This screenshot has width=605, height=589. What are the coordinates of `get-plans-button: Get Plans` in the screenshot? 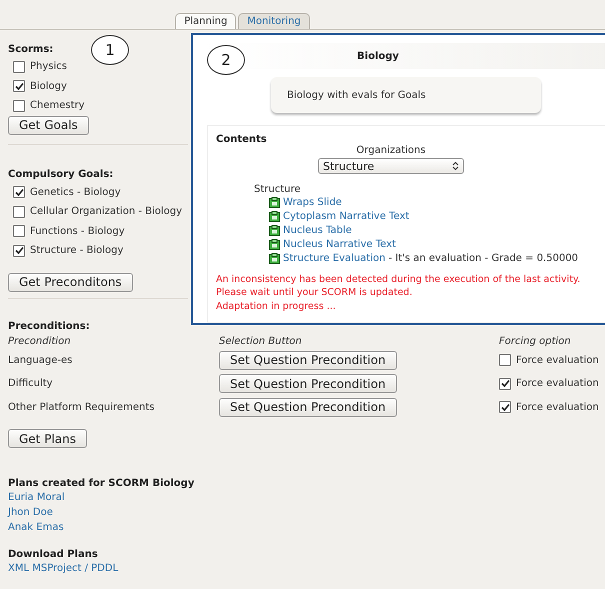 It's located at (47, 438).